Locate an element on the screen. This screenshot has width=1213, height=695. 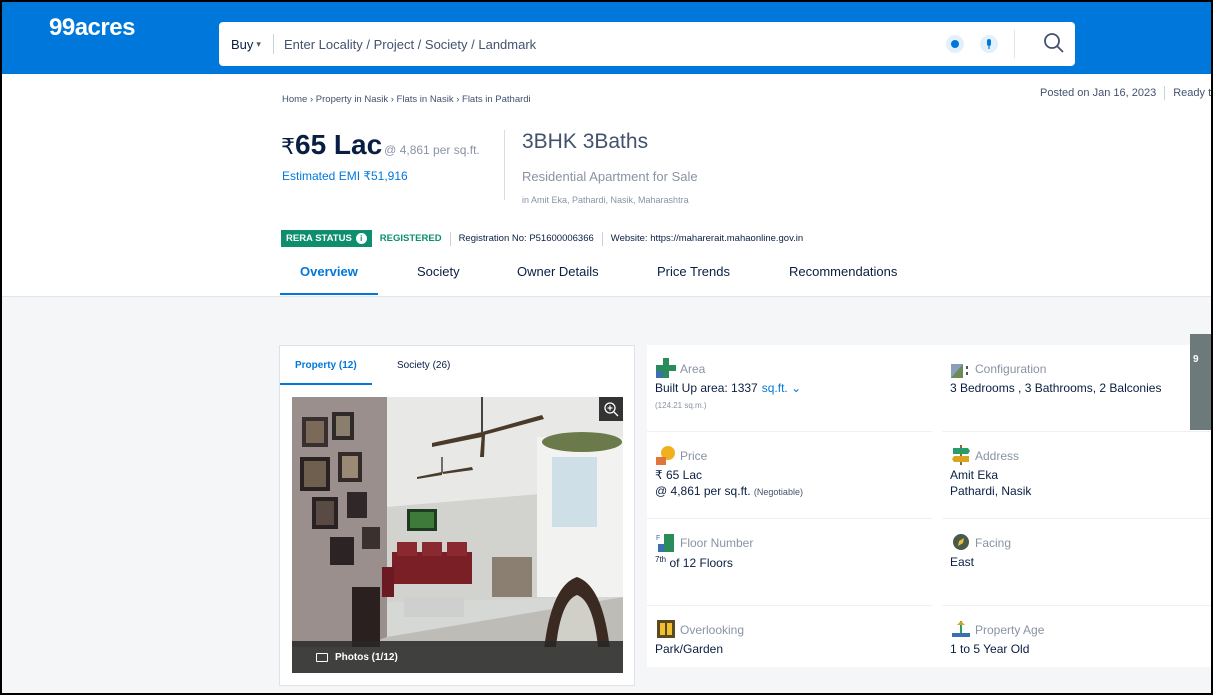
buy-dropdown: Buy ▾ is located at coordinates (246, 44).